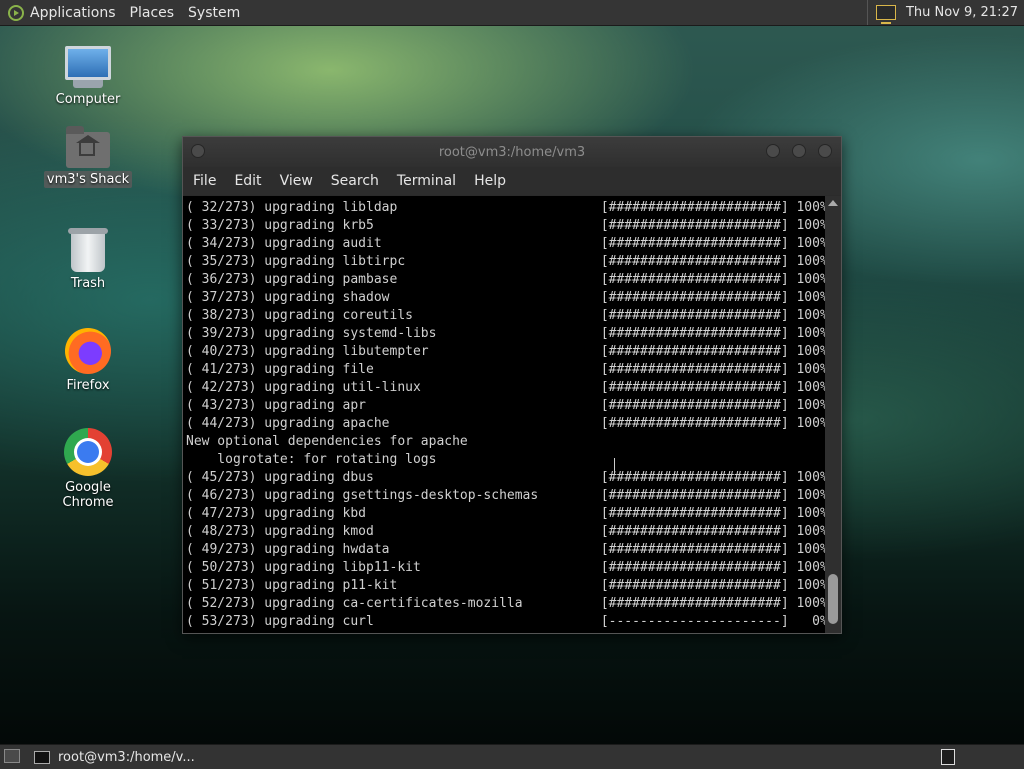 The image size is (1024, 769). What do you see at coordinates (88, 495) in the screenshot?
I see `desktop-icon-label: Google Chrome` at bounding box center [88, 495].